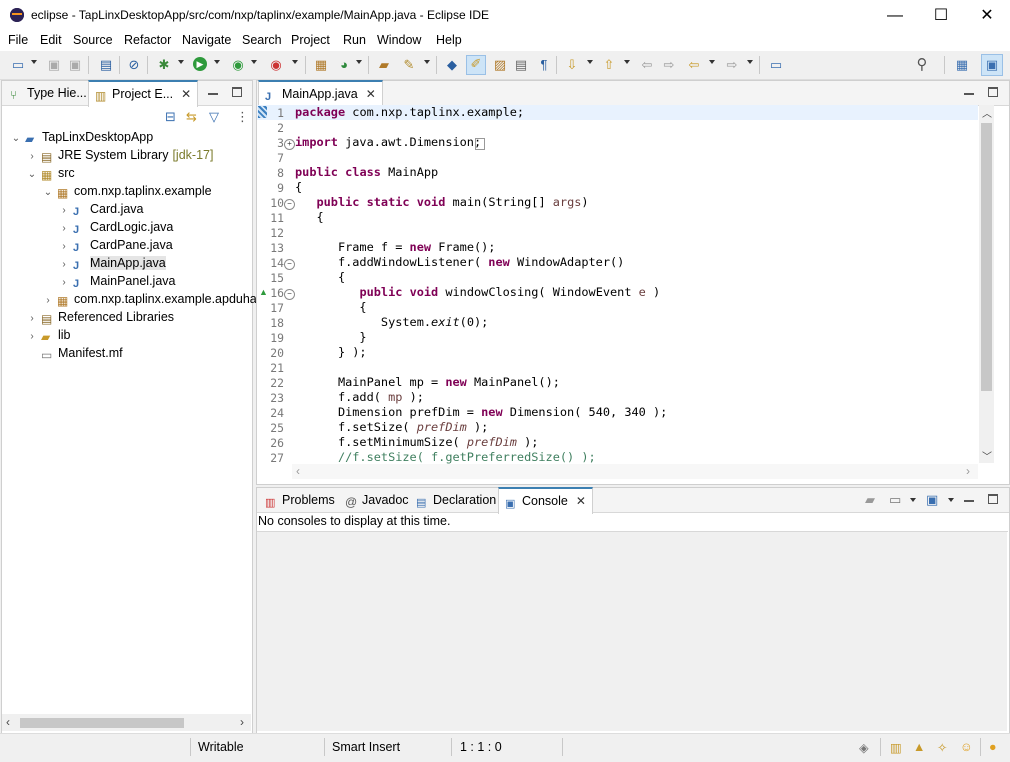  What do you see at coordinates (320, 93) in the screenshot?
I see `tab-mainapp-java: J MainApp.java ✕` at bounding box center [320, 93].